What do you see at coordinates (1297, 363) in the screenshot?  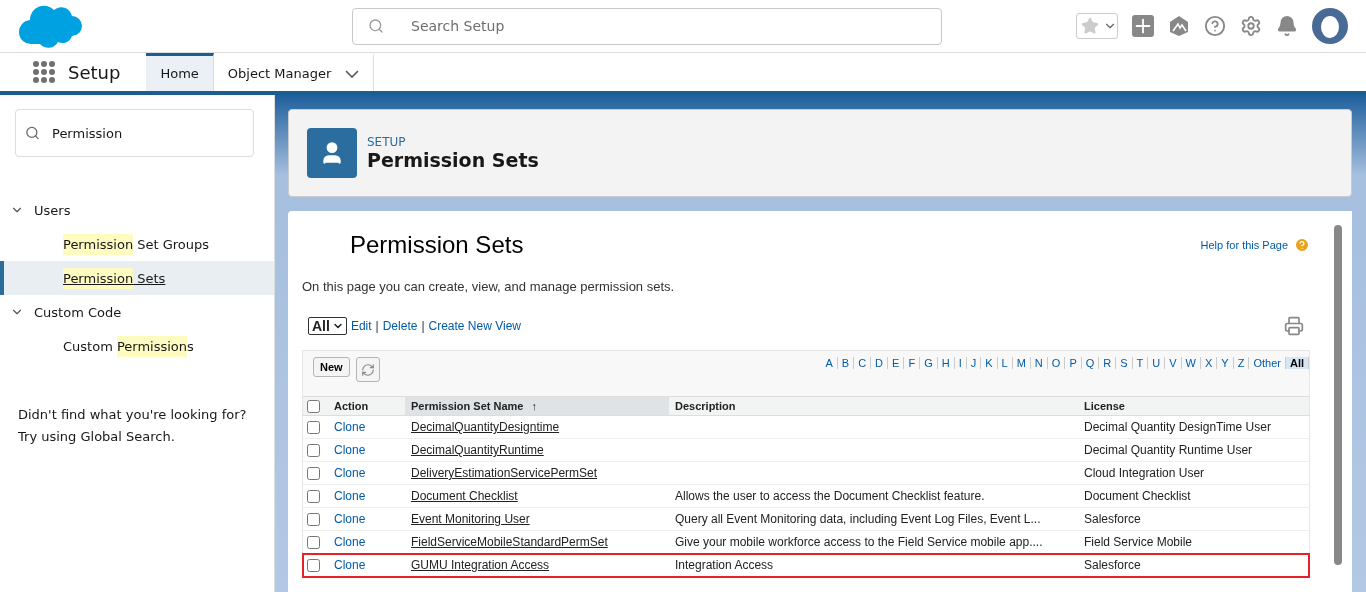 I see `letter-filter: All` at bounding box center [1297, 363].